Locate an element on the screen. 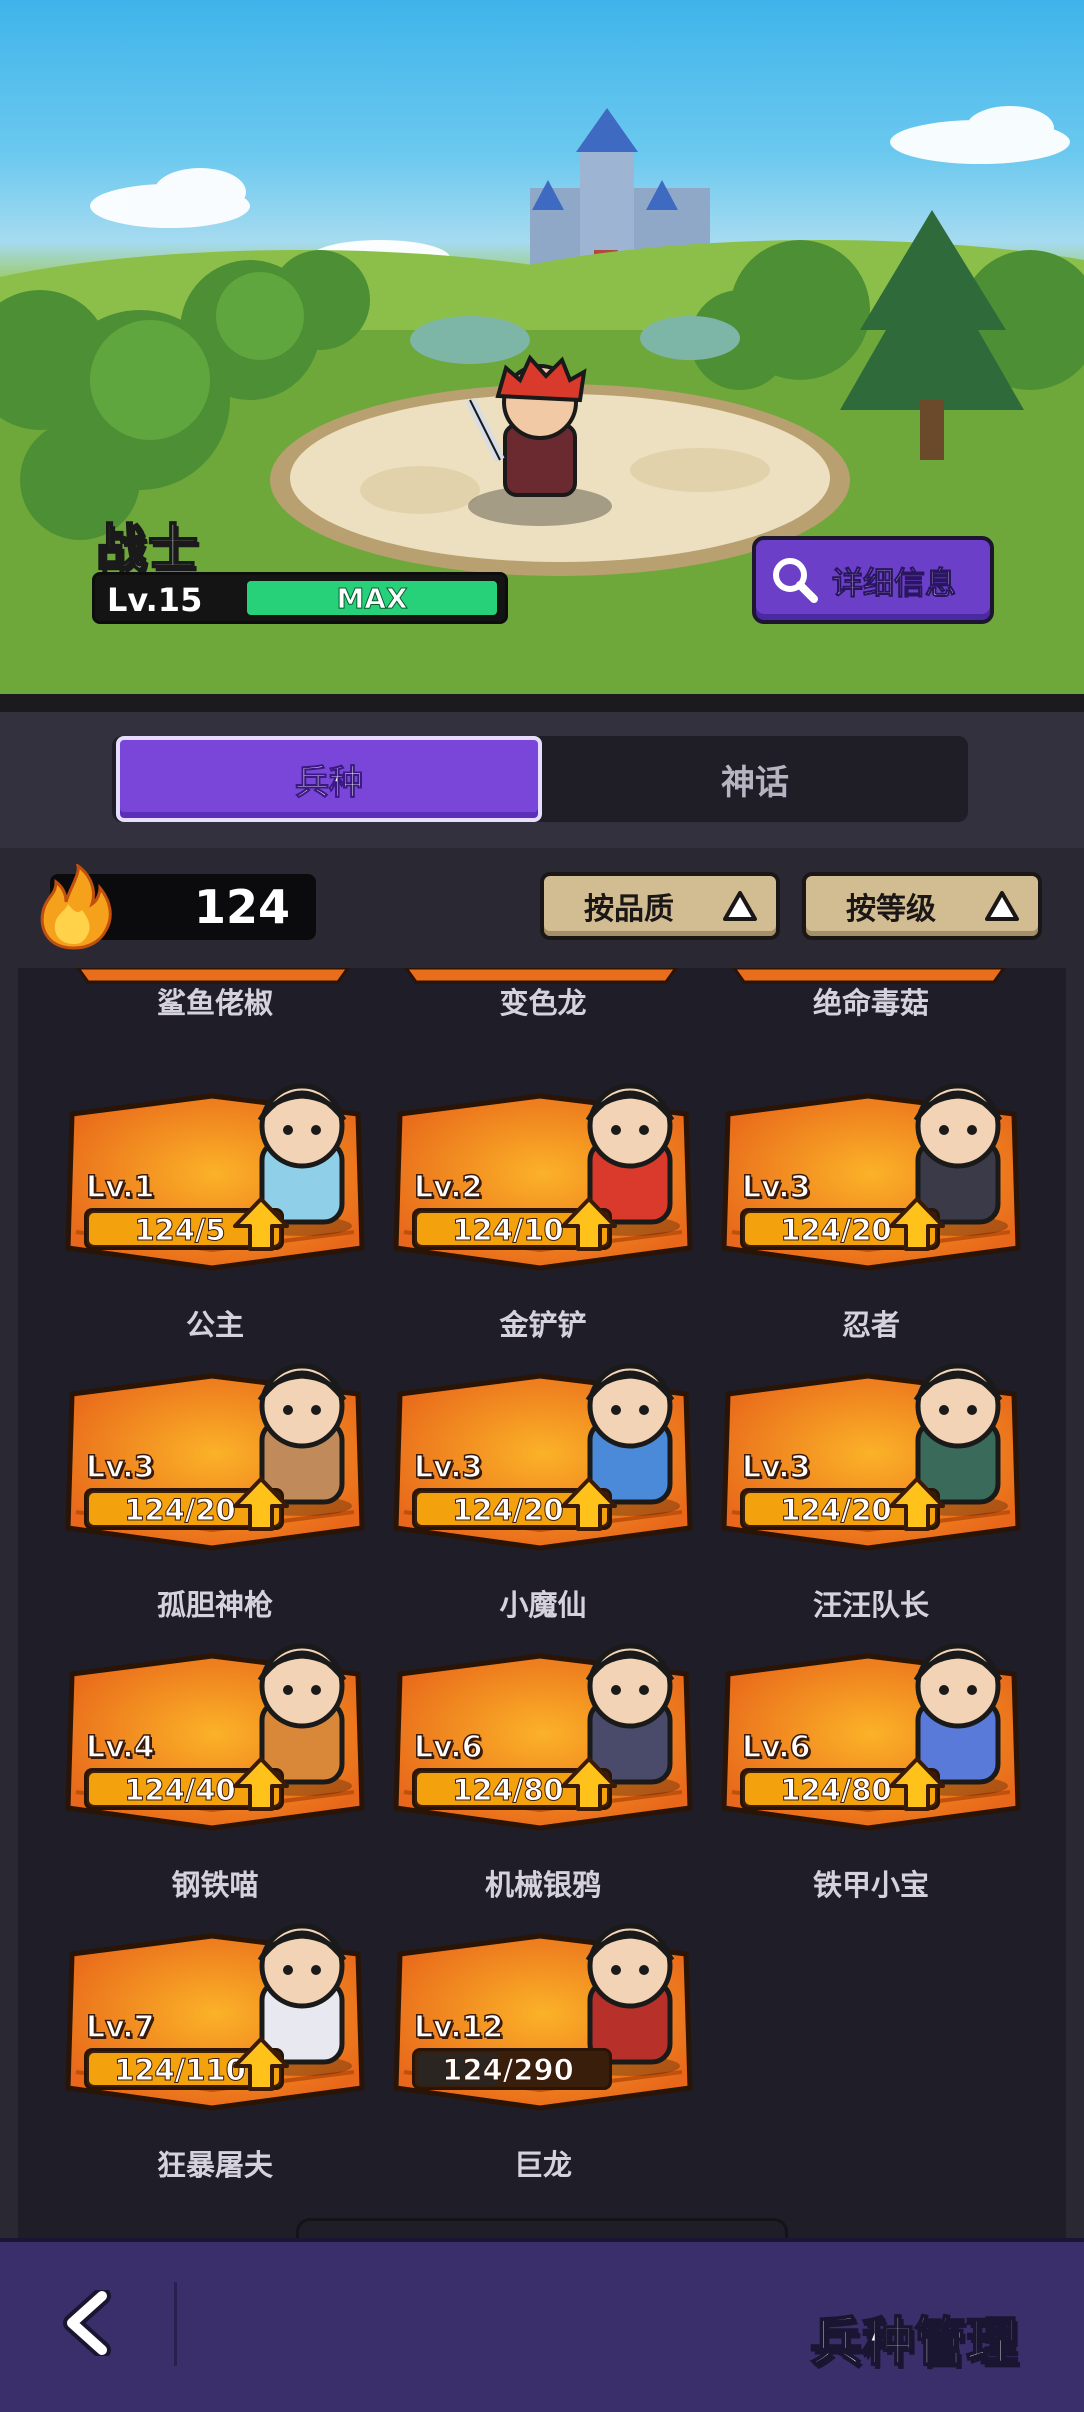 This screenshot has width=1084, height=2412. search-icon is located at coordinates (795, 580).